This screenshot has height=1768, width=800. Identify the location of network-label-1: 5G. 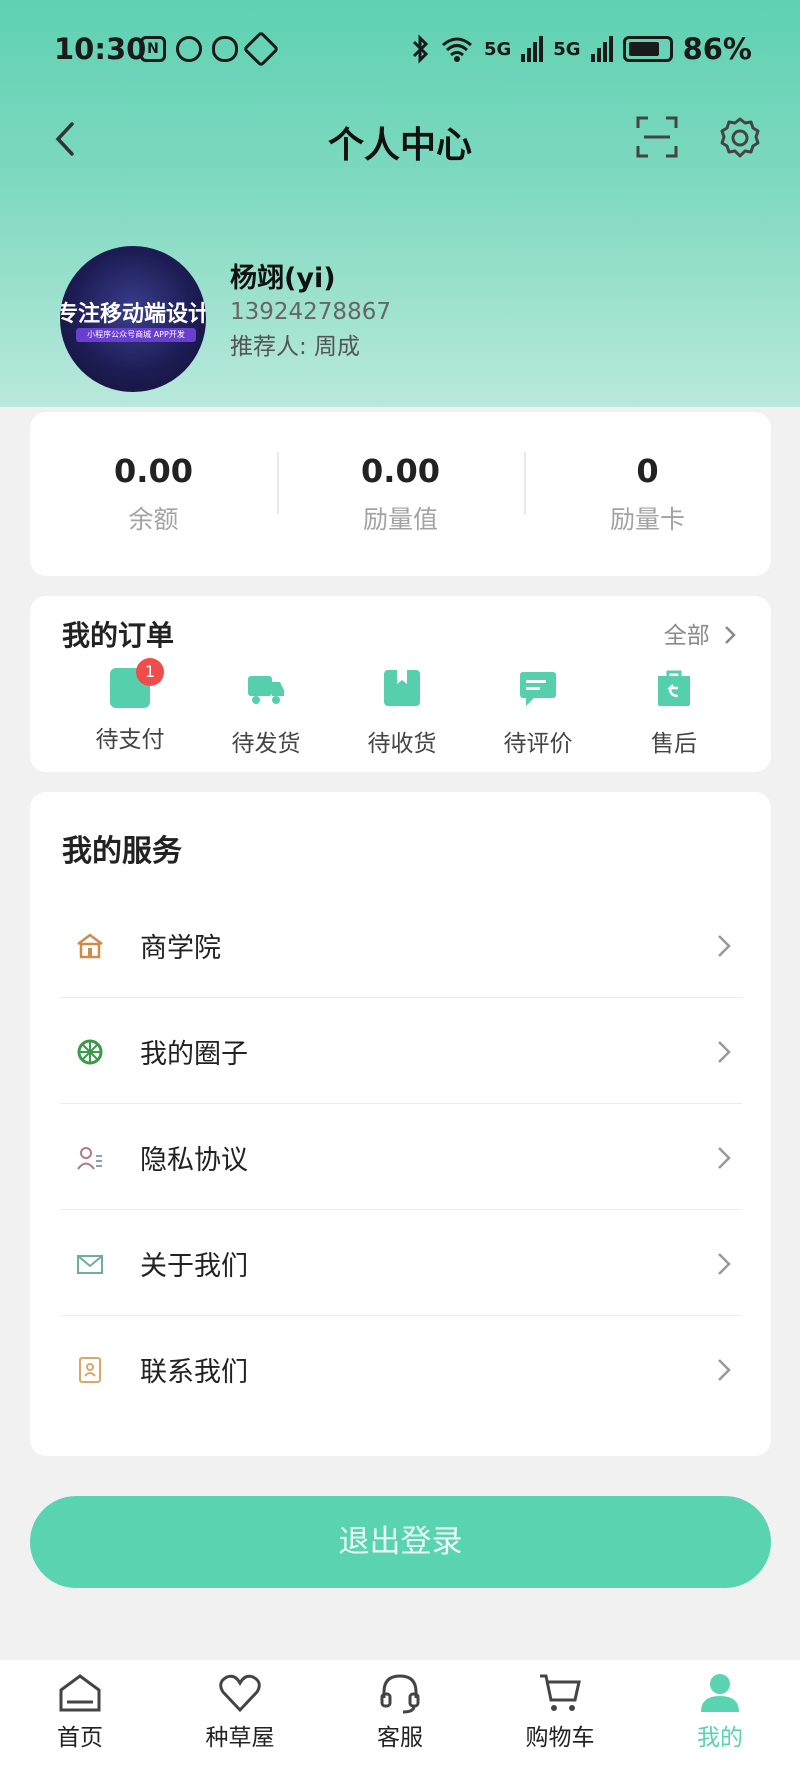
(497, 49).